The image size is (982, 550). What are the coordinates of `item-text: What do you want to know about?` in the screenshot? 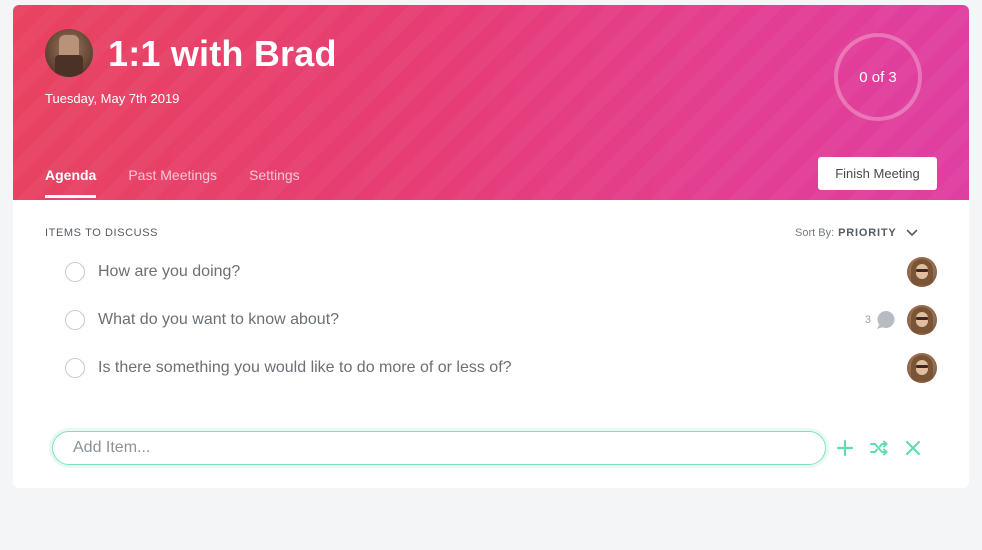 It's located at (218, 320).